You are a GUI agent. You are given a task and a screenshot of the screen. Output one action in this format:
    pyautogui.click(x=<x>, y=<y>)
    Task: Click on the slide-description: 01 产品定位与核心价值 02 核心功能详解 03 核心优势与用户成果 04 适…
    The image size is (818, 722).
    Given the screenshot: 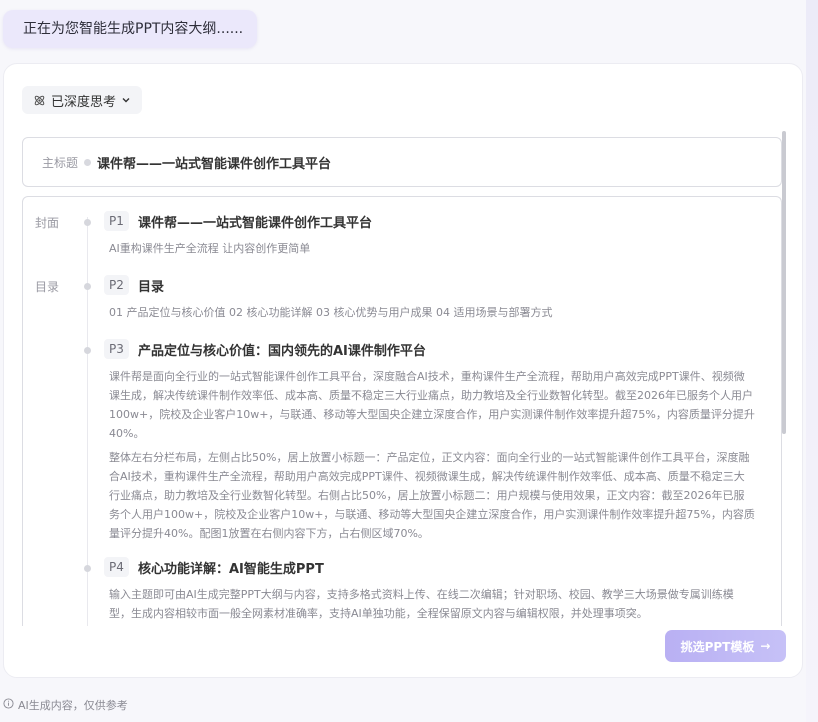 What is the action you would take?
    pyautogui.click(x=331, y=312)
    